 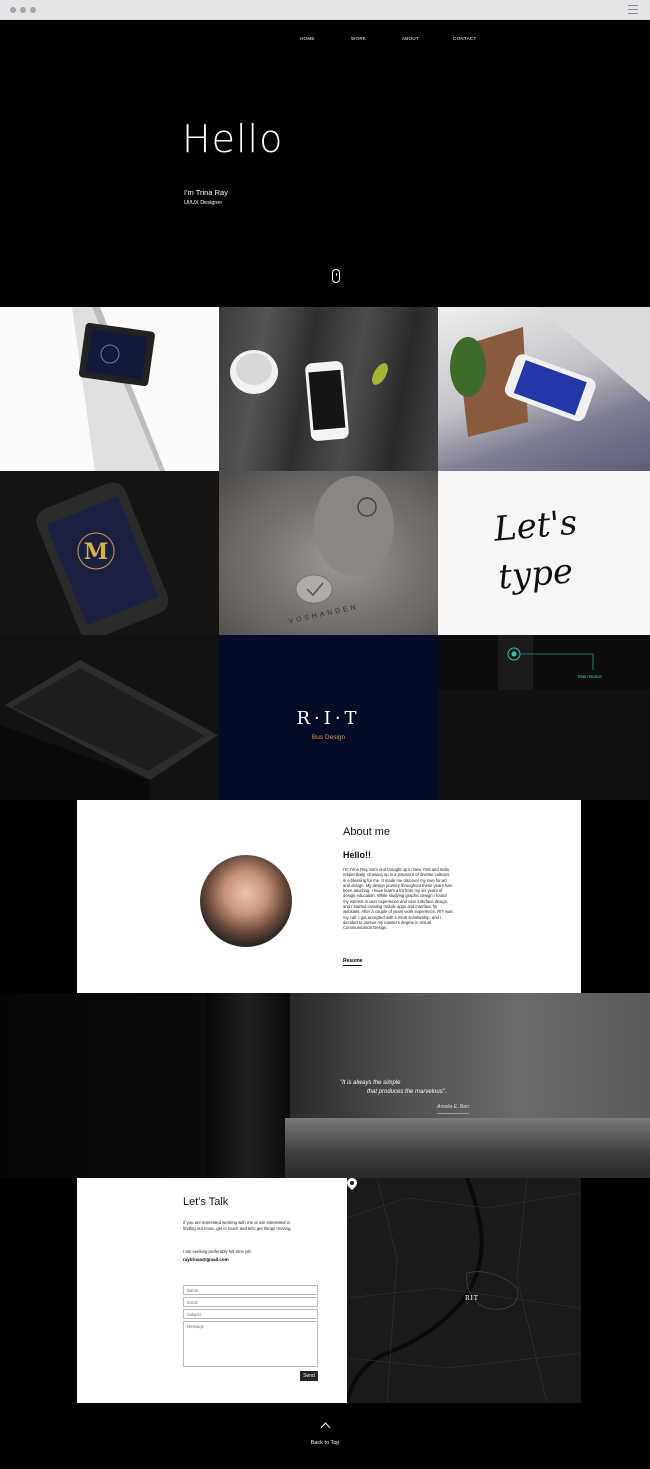 I want to click on curtain-image, so click(x=247, y=1085).